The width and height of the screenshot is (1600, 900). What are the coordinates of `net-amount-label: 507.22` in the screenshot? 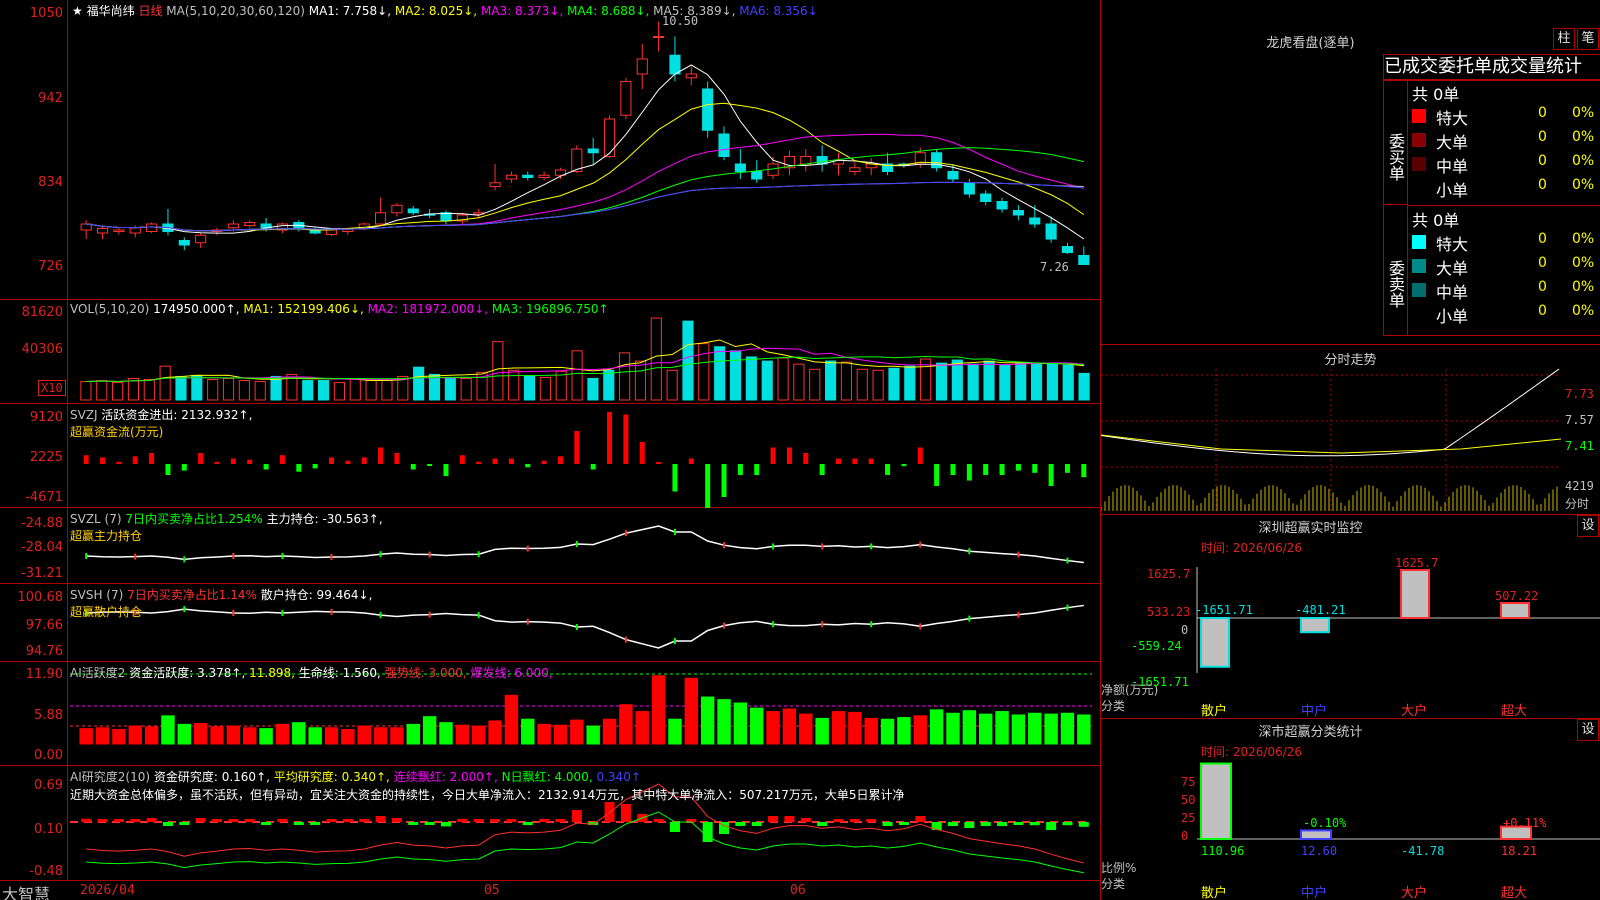 It's located at (1516, 596).